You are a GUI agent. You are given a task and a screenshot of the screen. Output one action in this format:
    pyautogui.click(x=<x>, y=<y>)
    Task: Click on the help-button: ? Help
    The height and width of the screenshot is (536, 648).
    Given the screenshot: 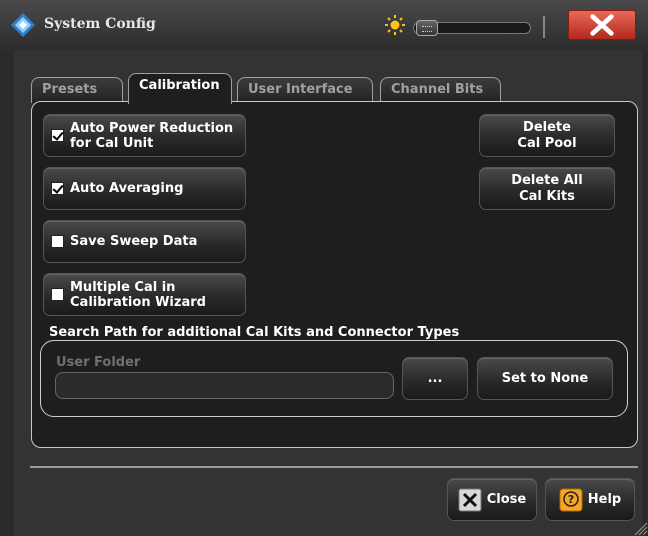 What is the action you would take?
    pyautogui.click(x=590, y=499)
    